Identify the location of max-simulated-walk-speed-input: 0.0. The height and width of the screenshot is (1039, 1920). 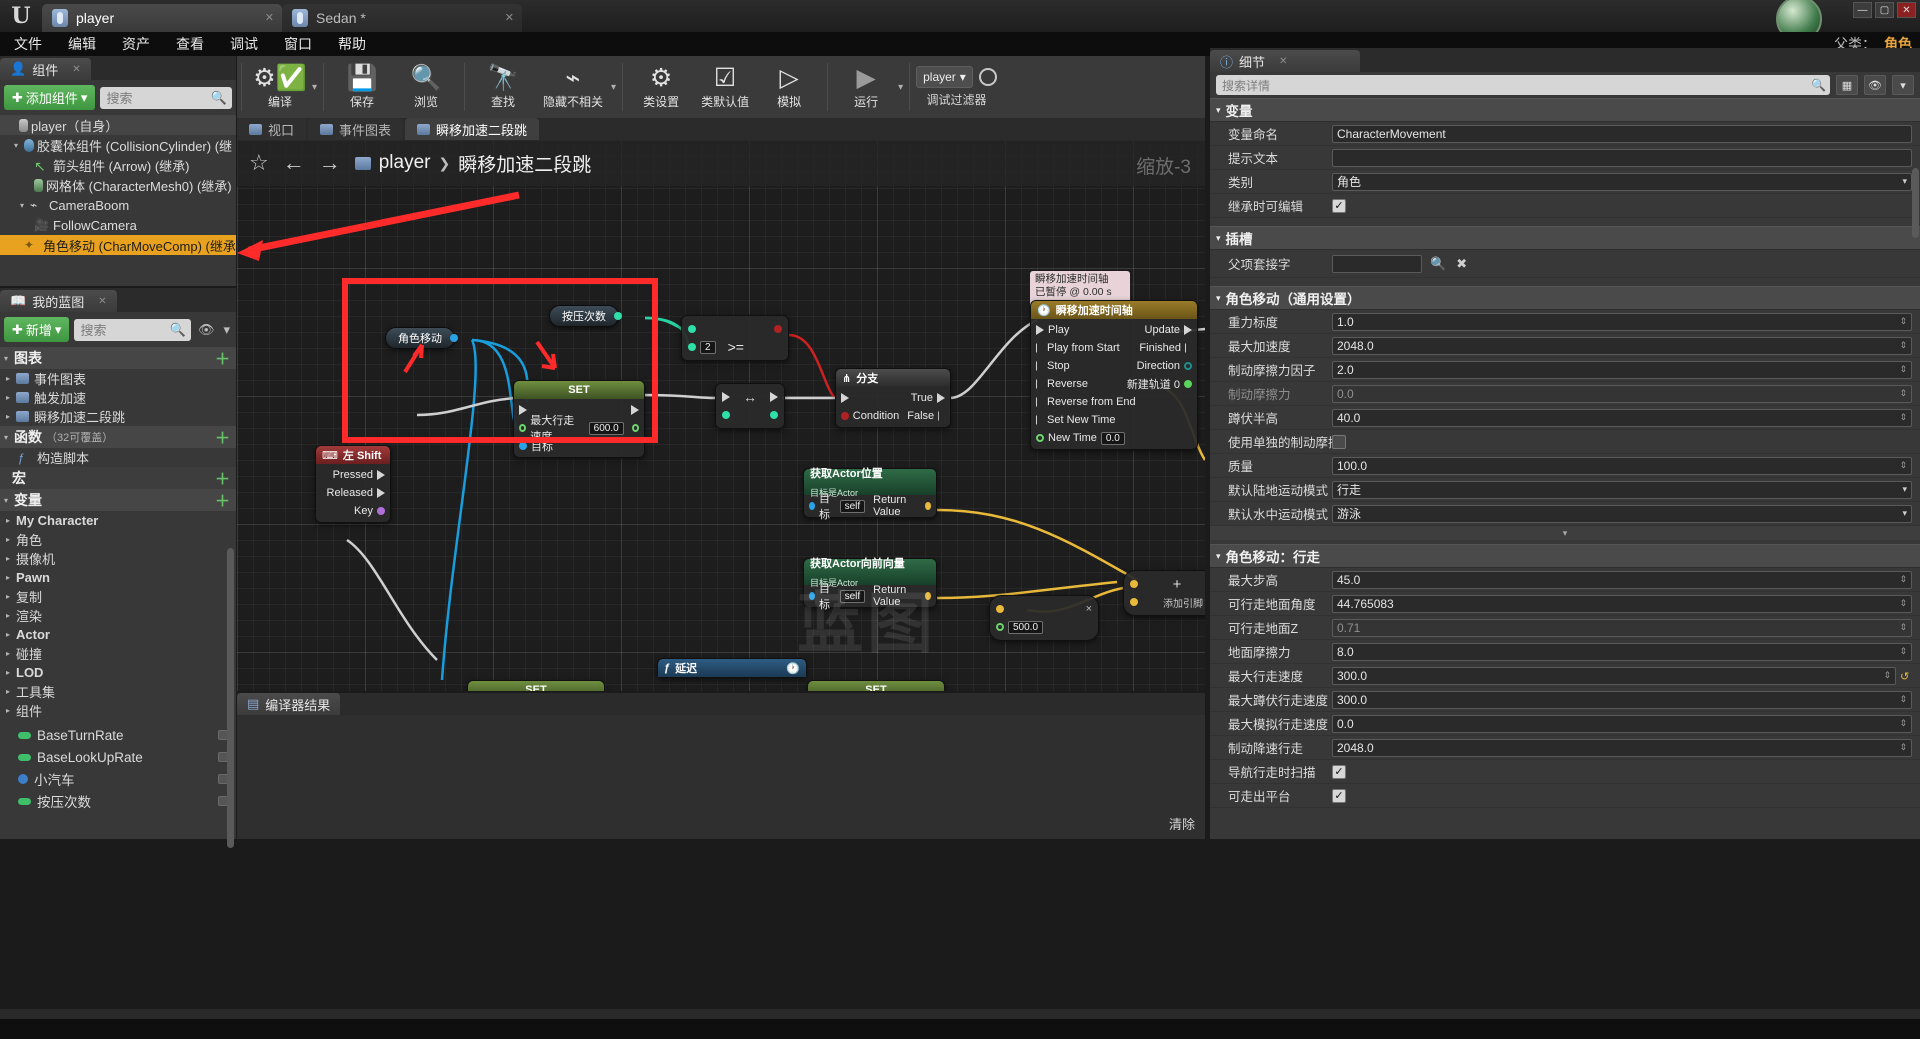
(1622, 723).